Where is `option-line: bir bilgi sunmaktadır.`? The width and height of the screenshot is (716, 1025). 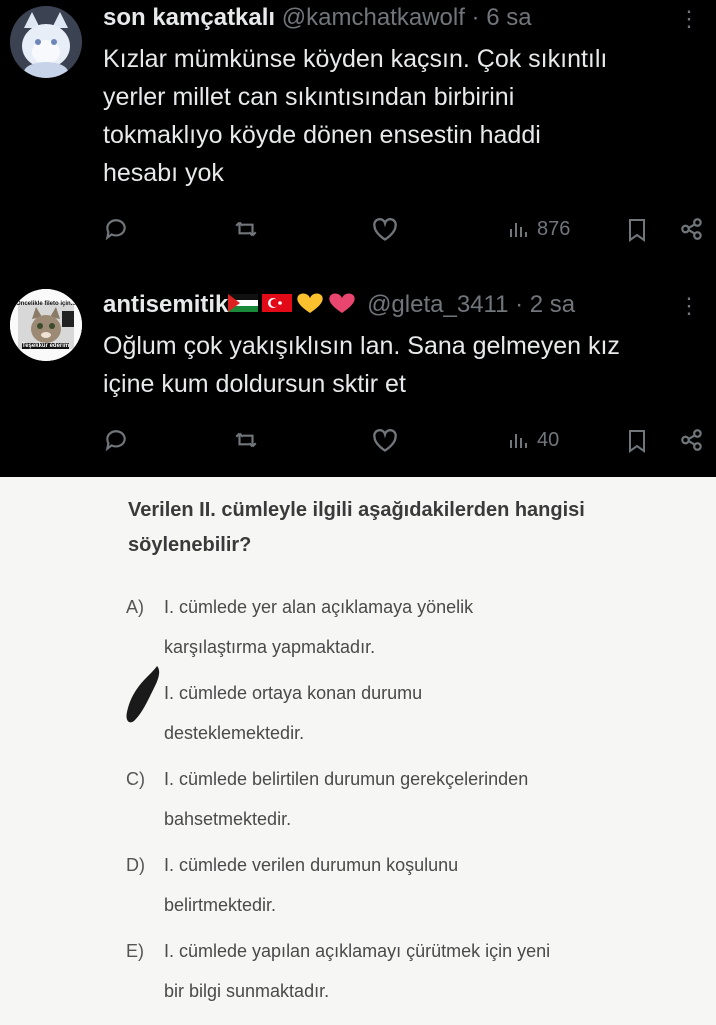 option-line: bir bilgi sunmaktadır. is located at coordinates (247, 991).